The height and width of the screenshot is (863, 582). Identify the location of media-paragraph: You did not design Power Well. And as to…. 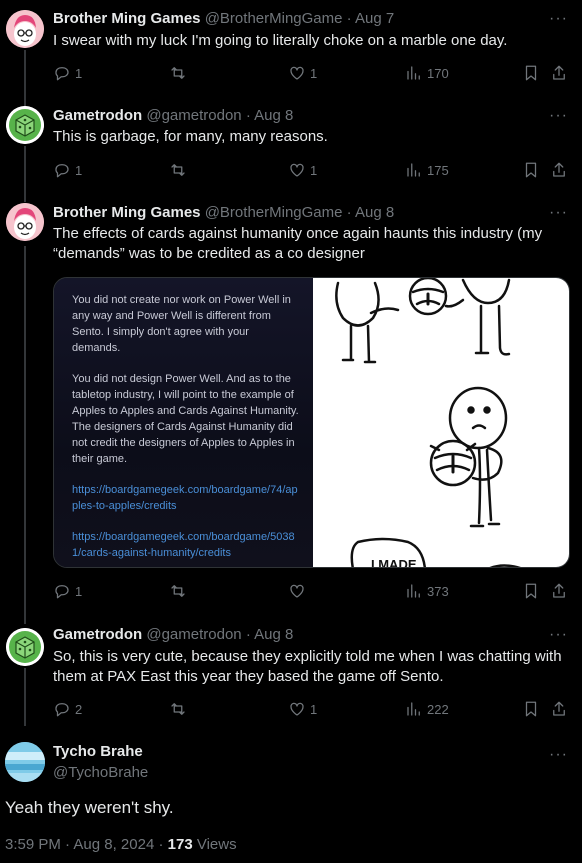
(185, 419).